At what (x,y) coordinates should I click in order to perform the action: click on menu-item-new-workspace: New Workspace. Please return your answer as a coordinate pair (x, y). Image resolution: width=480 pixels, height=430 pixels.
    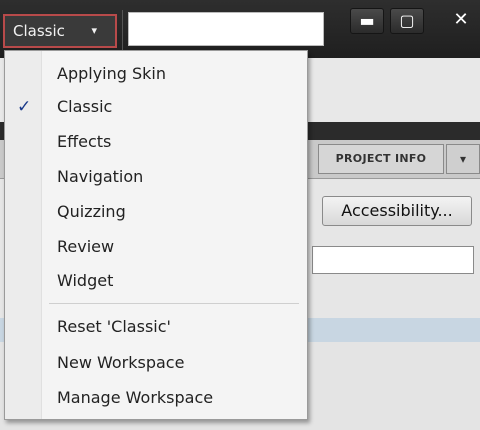
    Looking at the image, I should click on (156, 363).